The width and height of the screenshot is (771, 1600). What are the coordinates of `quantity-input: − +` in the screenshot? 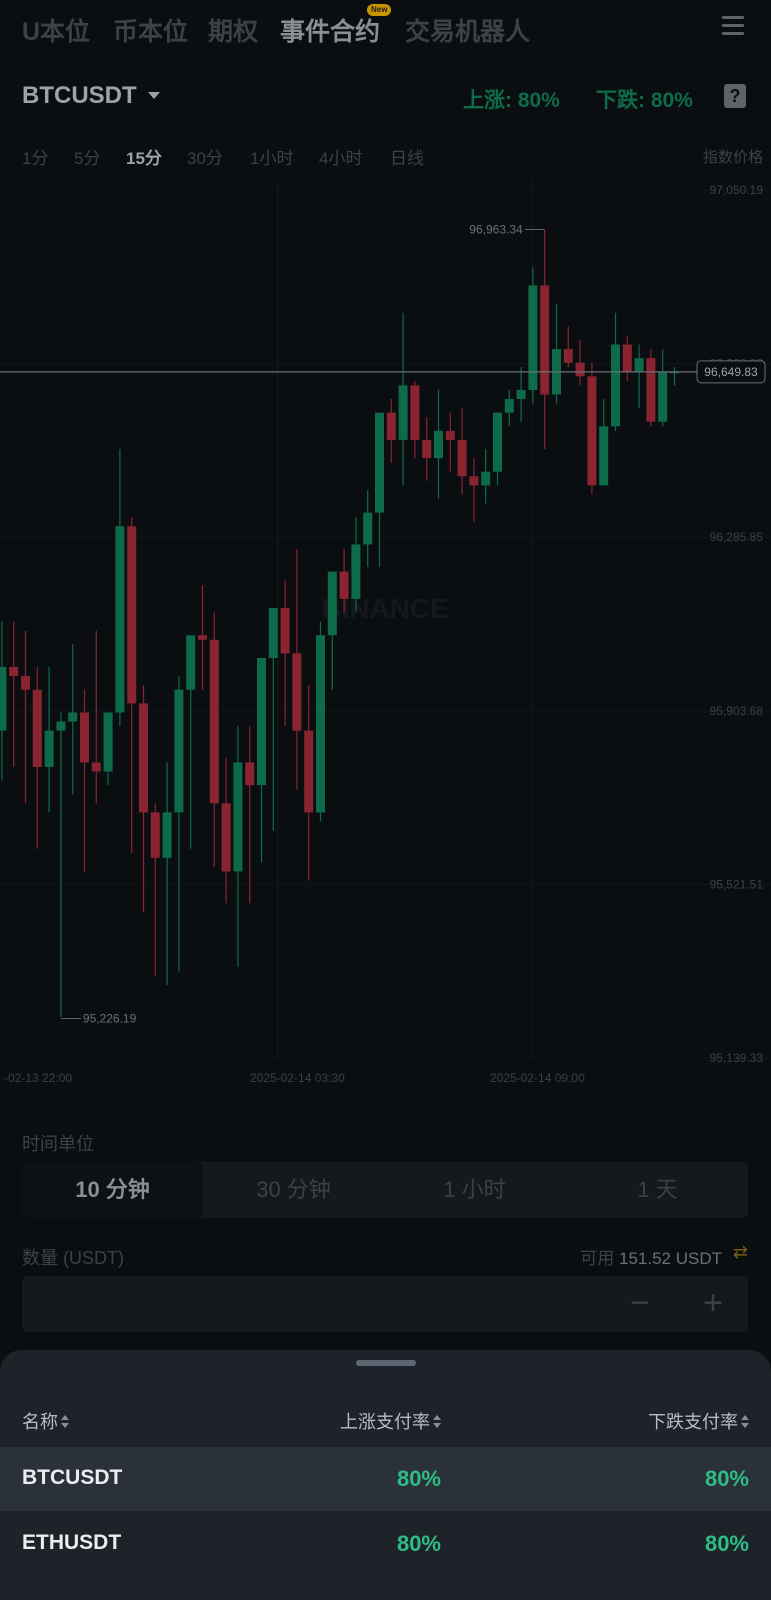 It's located at (385, 1304).